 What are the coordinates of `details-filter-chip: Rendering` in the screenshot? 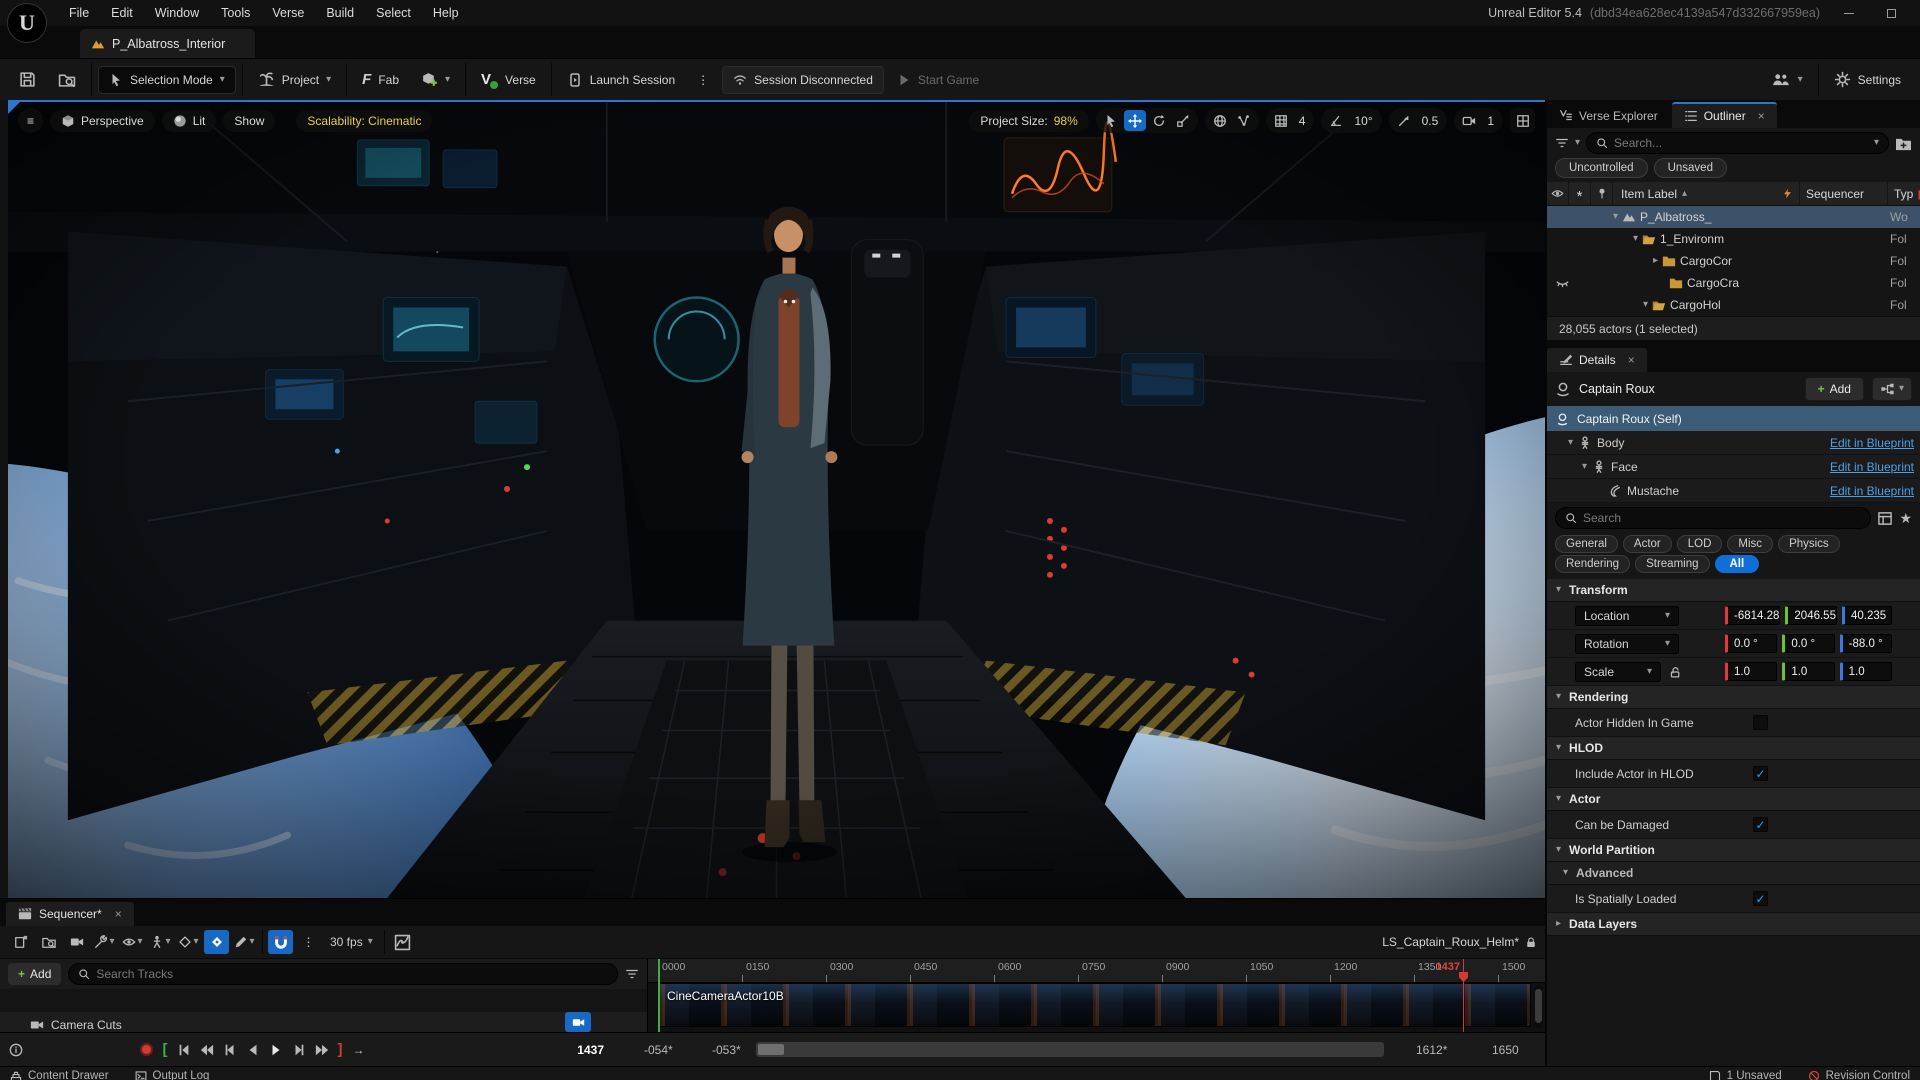 It's located at (1593, 564).